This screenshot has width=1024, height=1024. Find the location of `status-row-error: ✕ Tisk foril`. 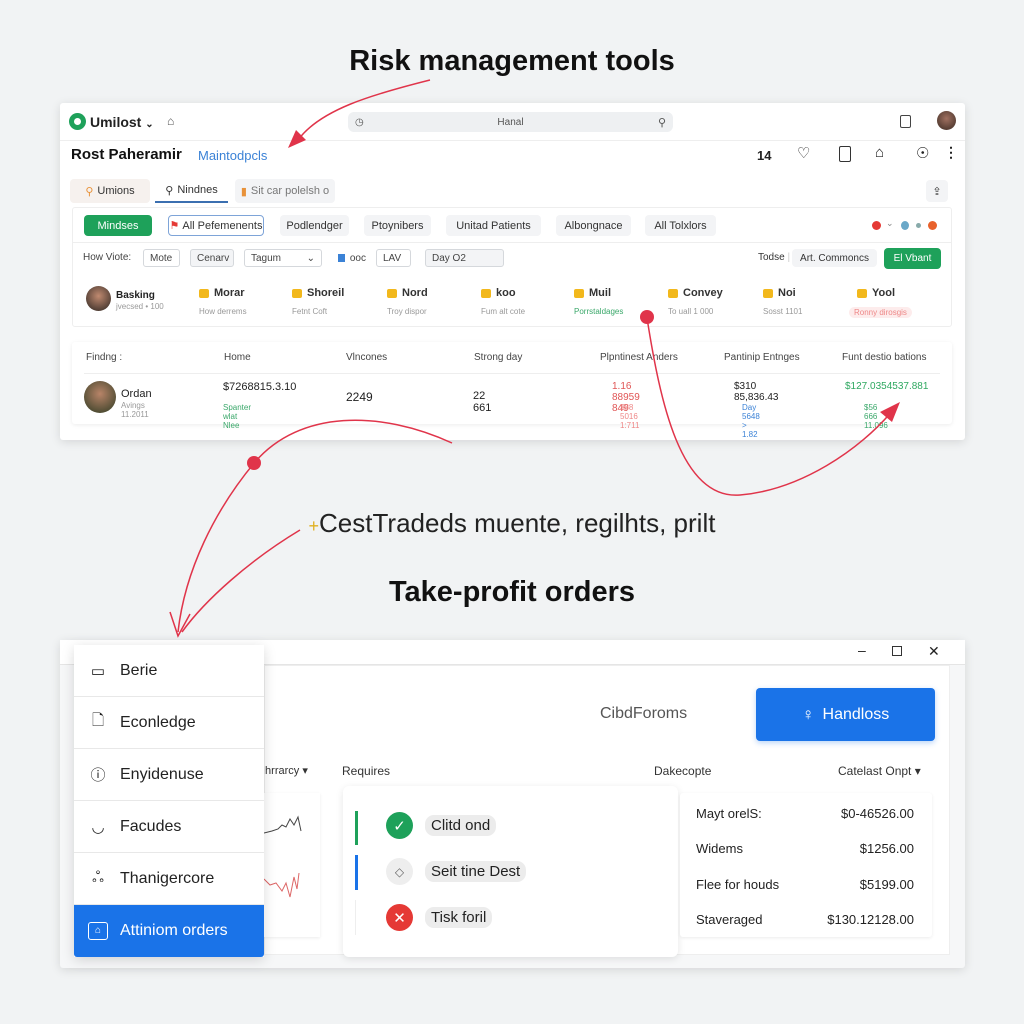

status-row-error: ✕ Tisk foril is located at coordinates (439, 917).